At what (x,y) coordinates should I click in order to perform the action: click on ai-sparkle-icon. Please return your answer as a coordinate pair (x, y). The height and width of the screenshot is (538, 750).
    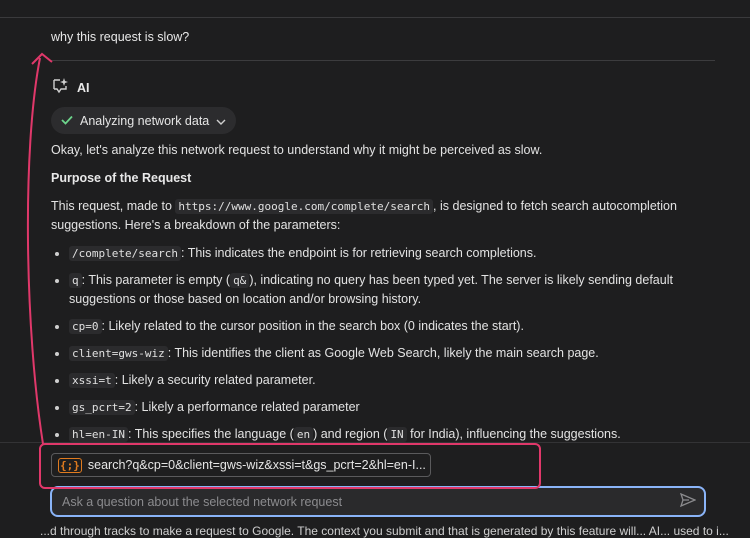
    Looking at the image, I should click on (60, 87).